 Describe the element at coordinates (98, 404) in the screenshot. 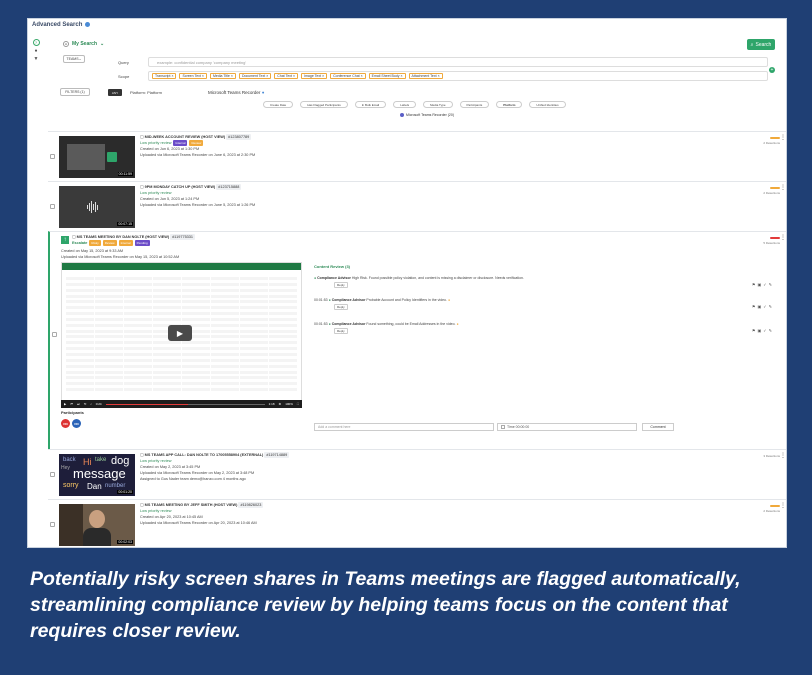

I see `current-time: 0:24` at that location.